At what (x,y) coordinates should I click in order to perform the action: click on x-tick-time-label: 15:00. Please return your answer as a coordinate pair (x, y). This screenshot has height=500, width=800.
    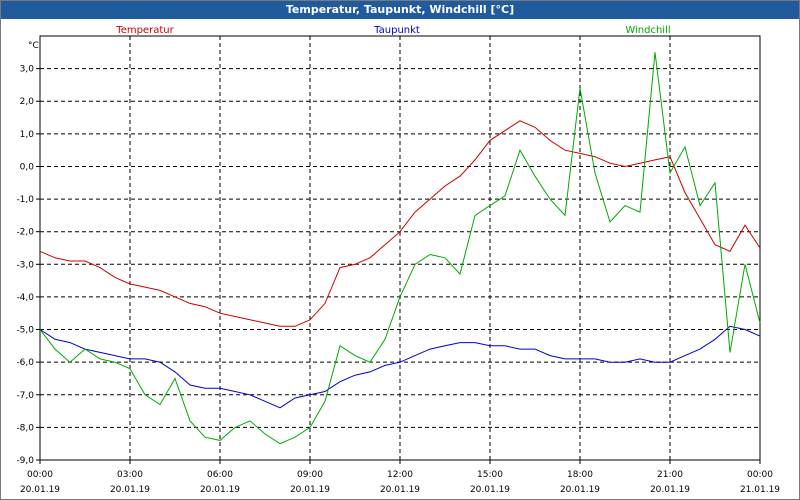
    Looking at the image, I should click on (490, 475).